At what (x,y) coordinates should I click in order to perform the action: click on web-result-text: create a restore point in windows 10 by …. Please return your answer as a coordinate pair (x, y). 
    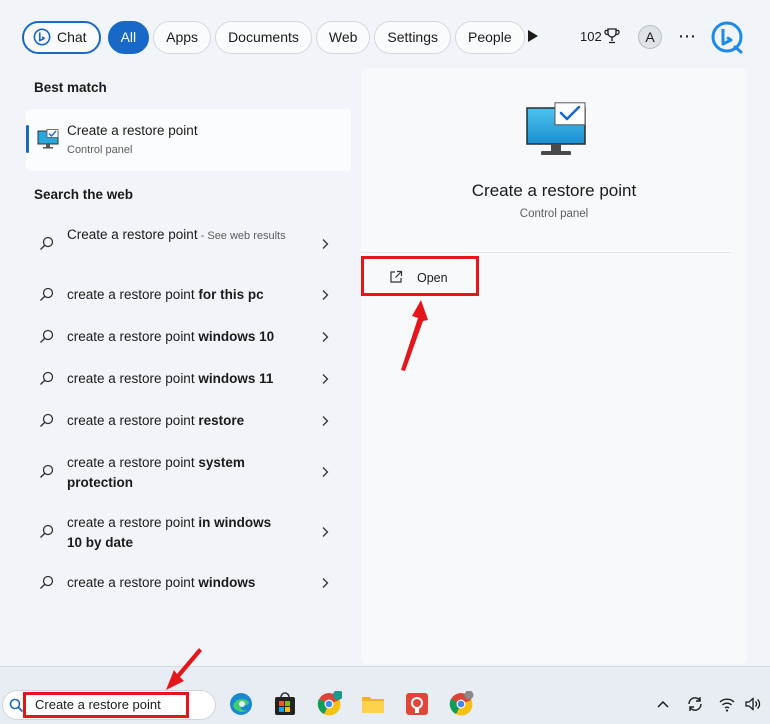
    Looking at the image, I should click on (169, 532).